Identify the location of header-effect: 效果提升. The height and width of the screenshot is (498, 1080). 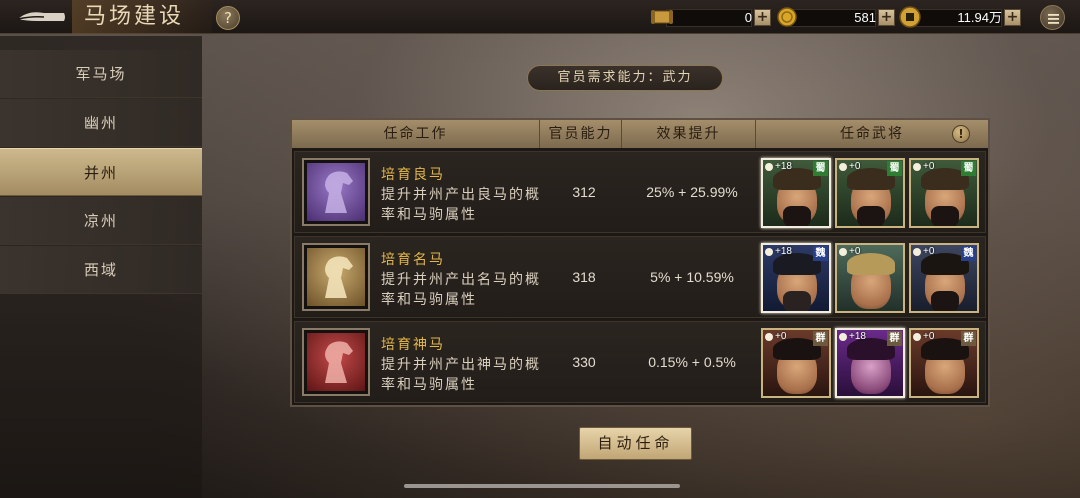
(689, 134).